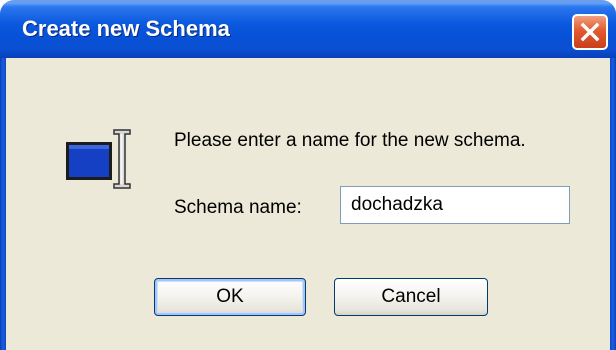 This screenshot has width=616, height=350. I want to click on window-title: Create new Schema, so click(126, 28).